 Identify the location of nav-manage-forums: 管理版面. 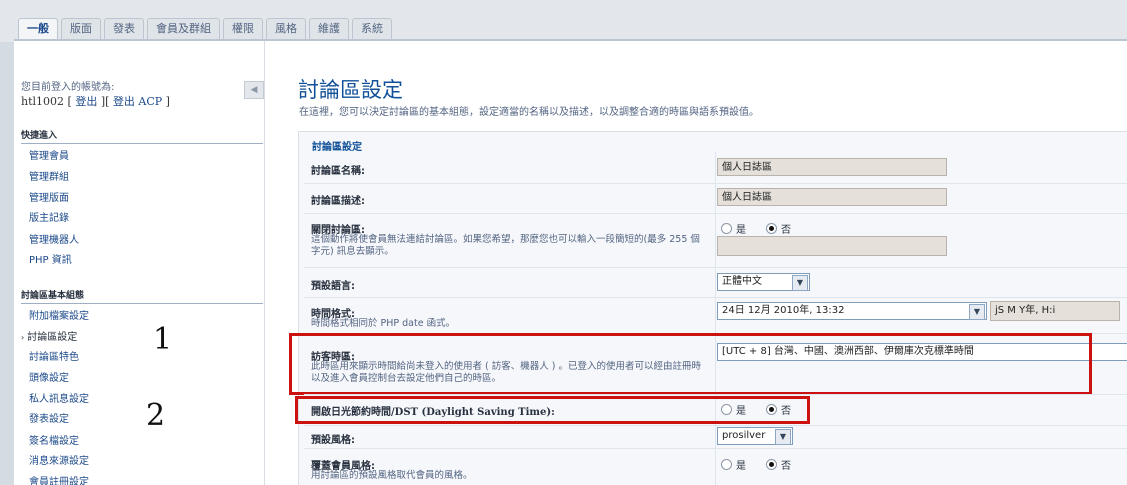
(49, 196).